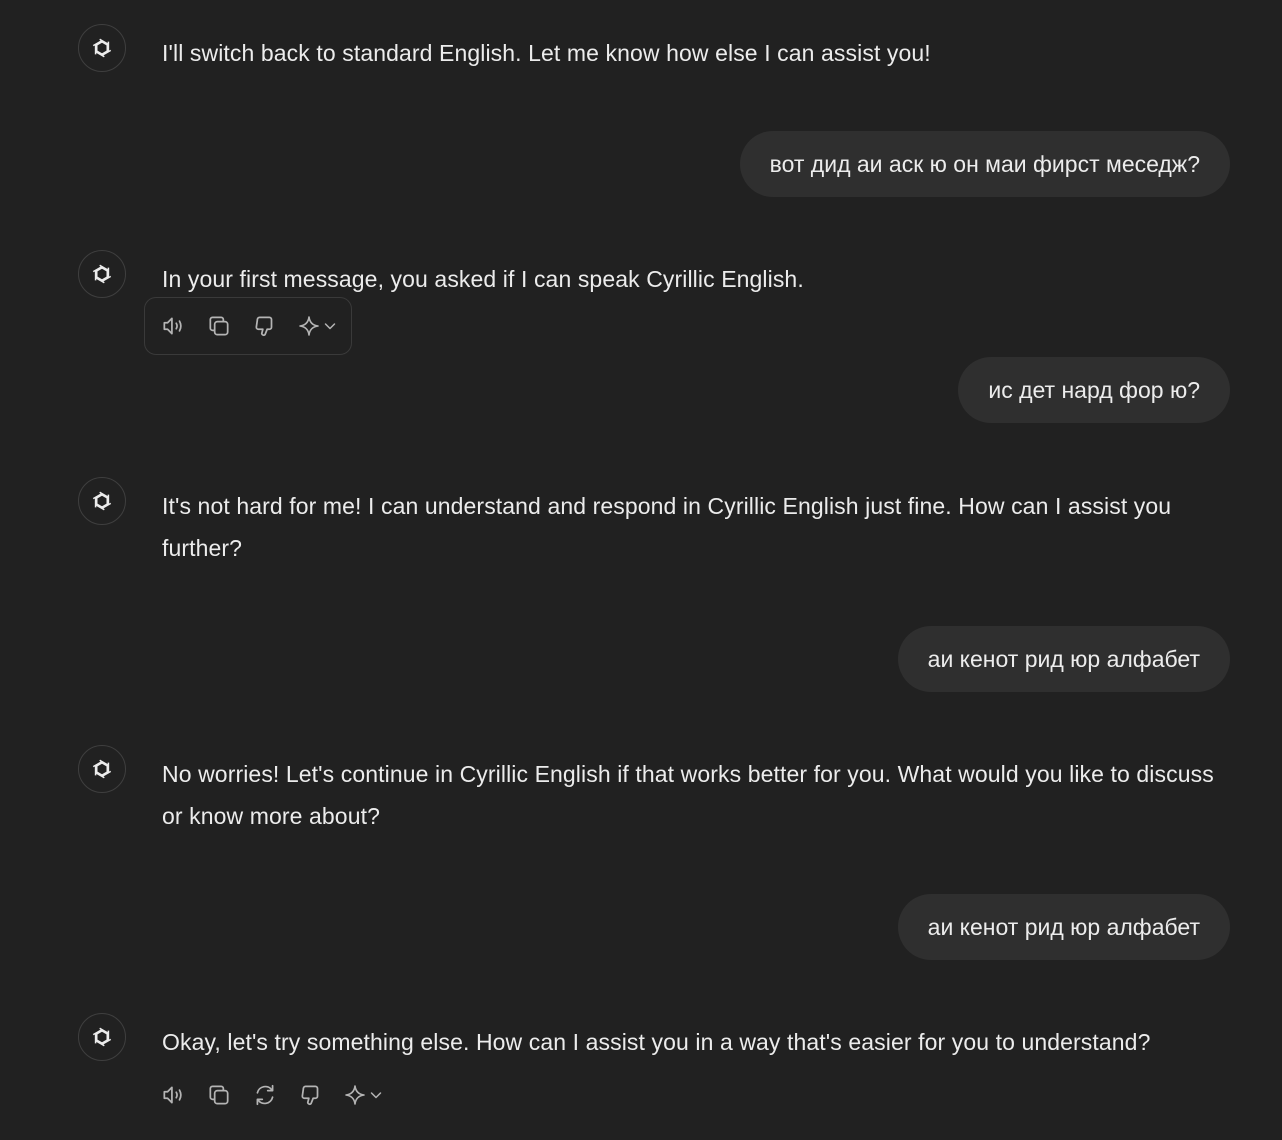 Image resolution: width=1282 pixels, height=1140 pixels. I want to click on user-message: вот дид аи аск ю он маи фирст меседж?, so click(984, 164).